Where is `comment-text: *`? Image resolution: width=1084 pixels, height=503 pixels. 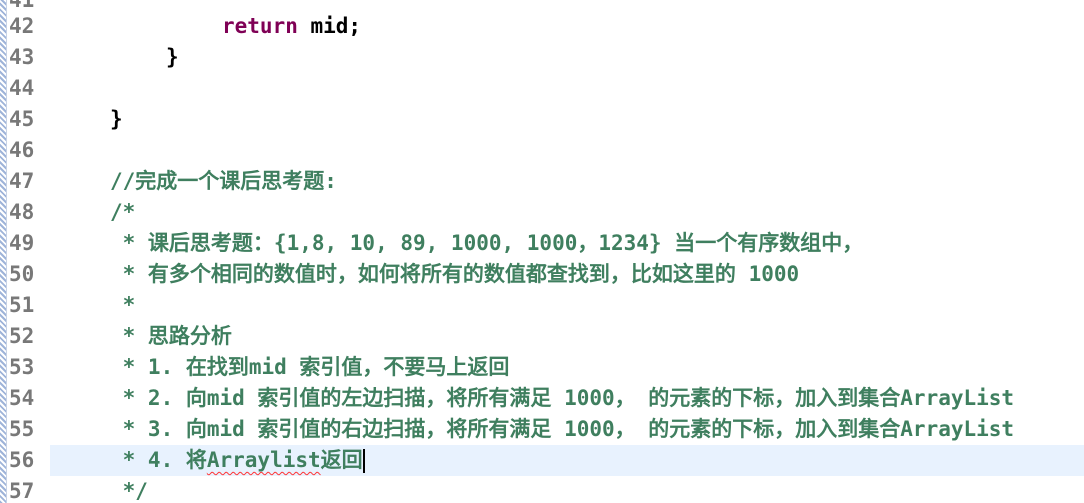
comment-text: * is located at coordinates (123, 305).